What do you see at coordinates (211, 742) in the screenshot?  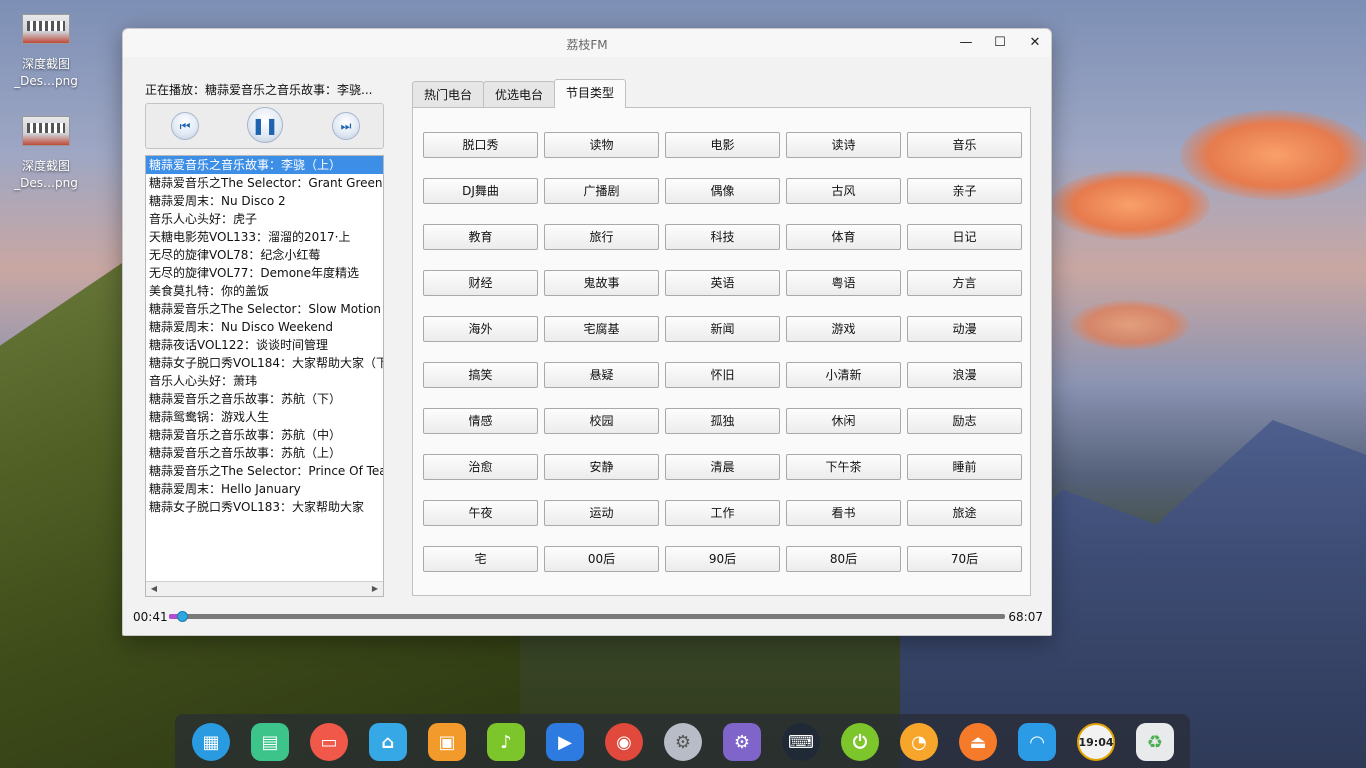 I see `launcher-icon: ▦` at bounding box center [211, 742].